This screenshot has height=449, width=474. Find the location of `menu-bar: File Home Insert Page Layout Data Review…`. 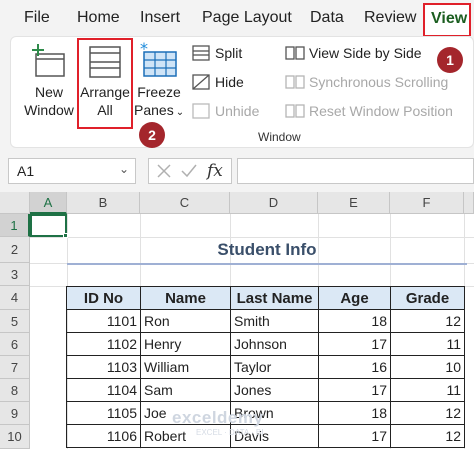

menu-bar: File Home Insert Page Layout Data Review… is located at coordinates (237, 18).